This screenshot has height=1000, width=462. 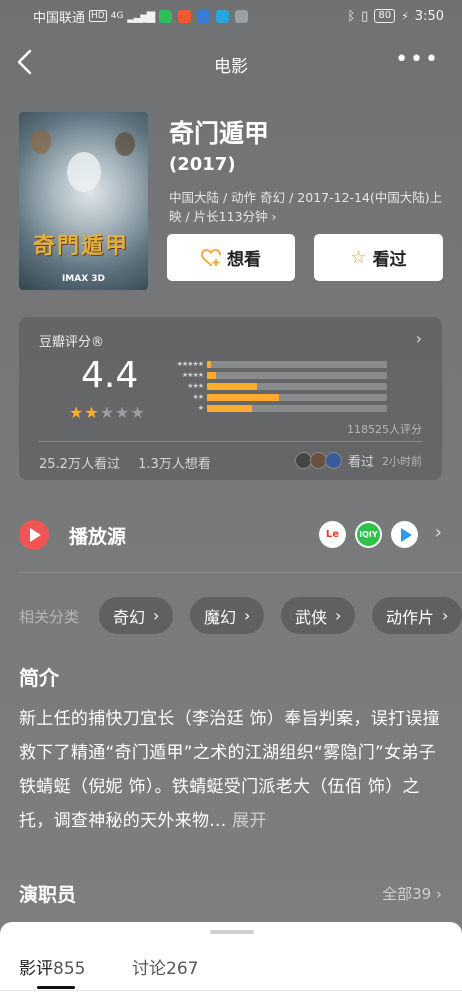 What do you see at coordinates (231, 257) in the screenshot?
I see `want-to-watch-button: 想看` at bounding box center [231, 257].